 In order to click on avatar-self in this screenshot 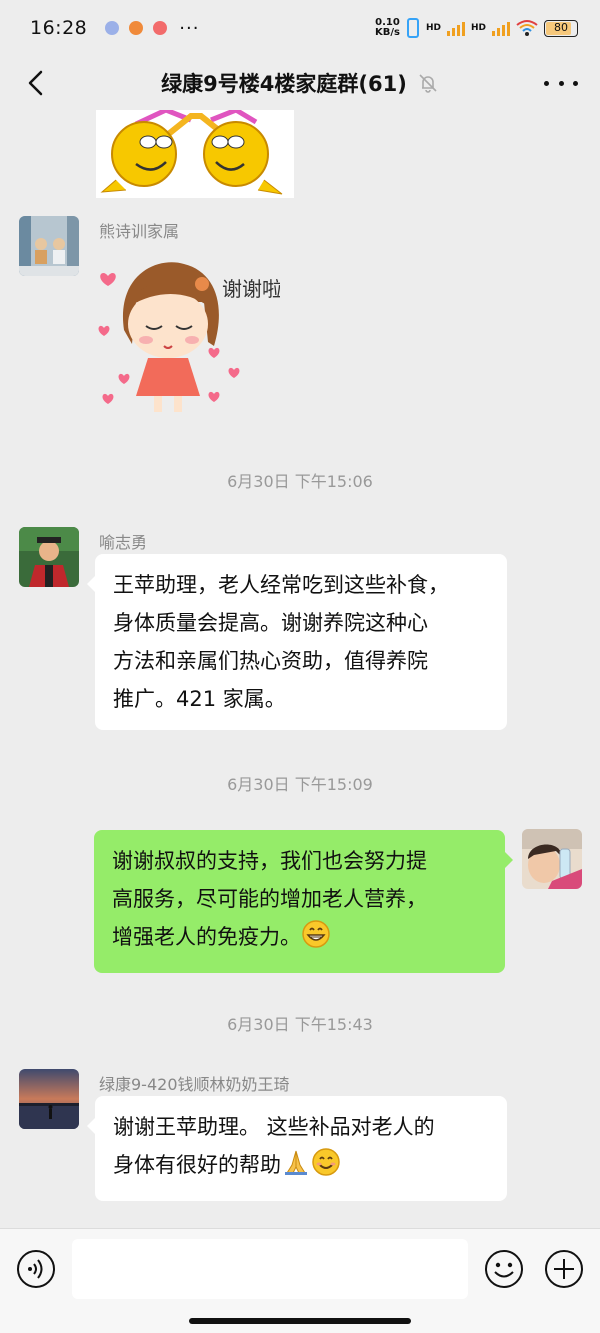, I will do `click(552, 859)`.